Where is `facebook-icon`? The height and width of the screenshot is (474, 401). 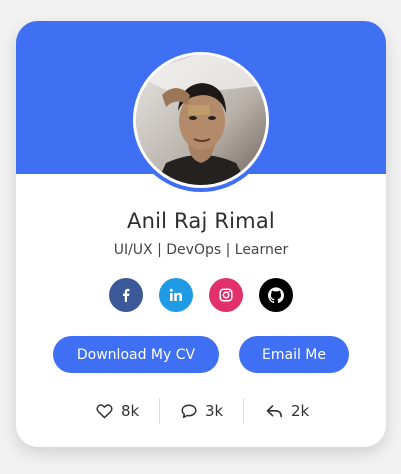
facebook-icon is located at coordinates (126, 295).